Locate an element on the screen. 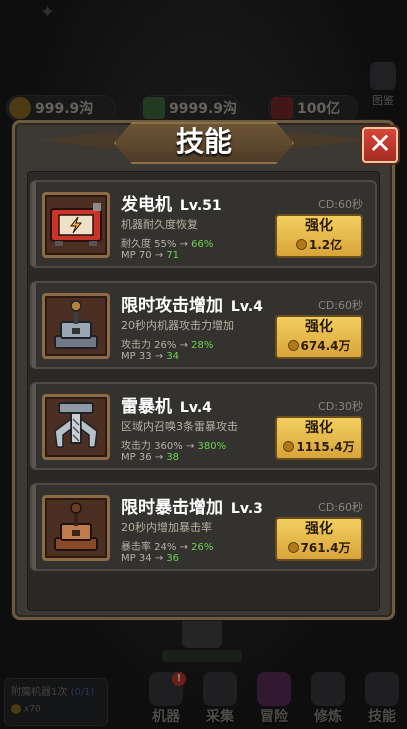 This screenshot has height=729, width=407. skill-stat: 攻击力 360% → 380% is located at coordinates (173, 444).